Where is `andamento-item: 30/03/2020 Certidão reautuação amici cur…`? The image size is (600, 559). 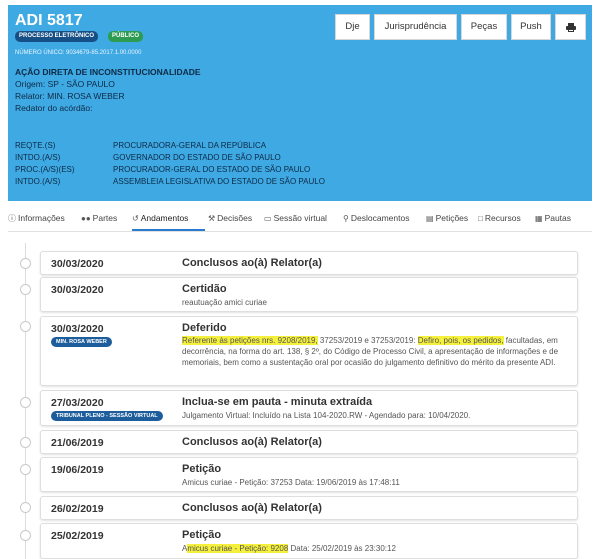 andamento-item: 30/03/2020 Certidão reautuação amici cur… is located at coordinates (309, 294).